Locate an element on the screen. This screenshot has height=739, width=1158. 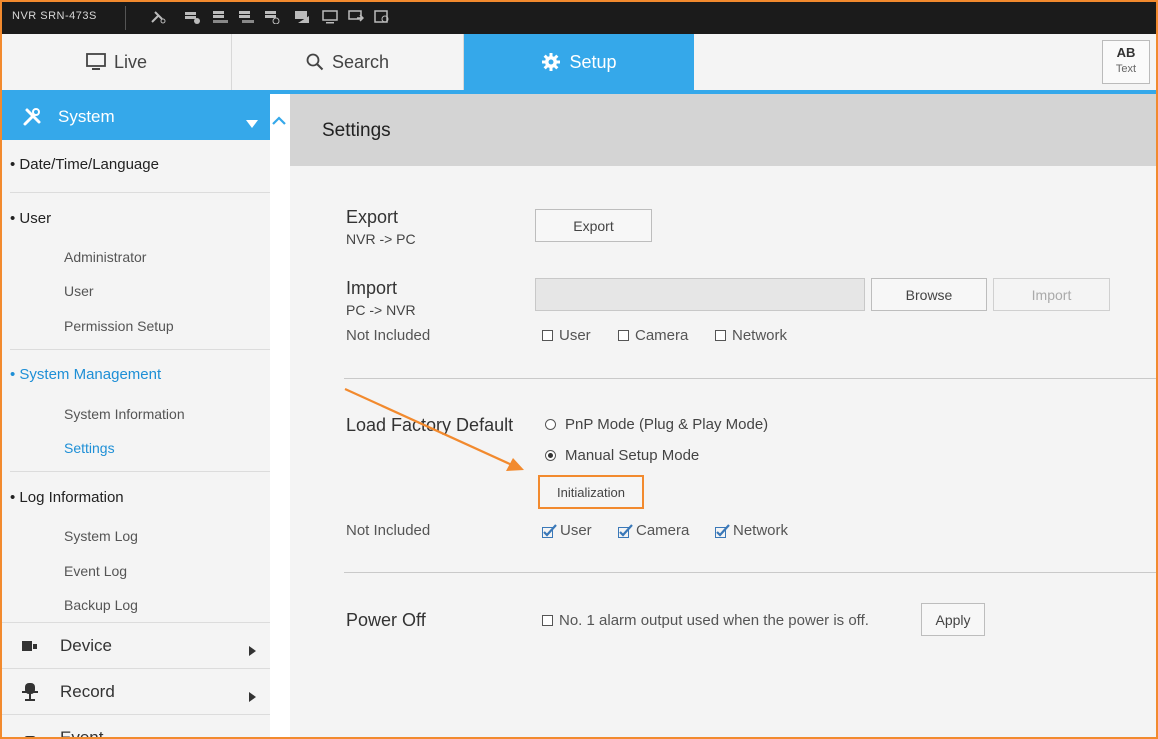
sidebar-item-device: Device is located at coordinates (136, 646).